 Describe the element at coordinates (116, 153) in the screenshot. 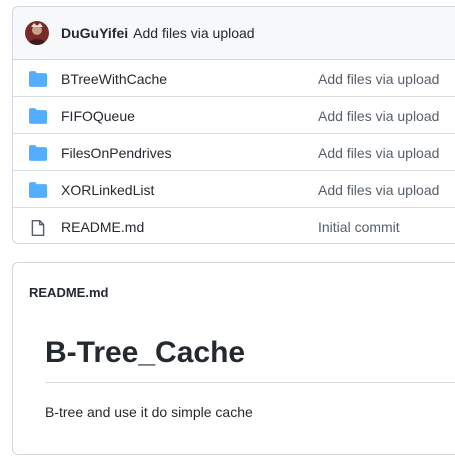

I see `file-name-link: FilesOnPendrives` at that location.